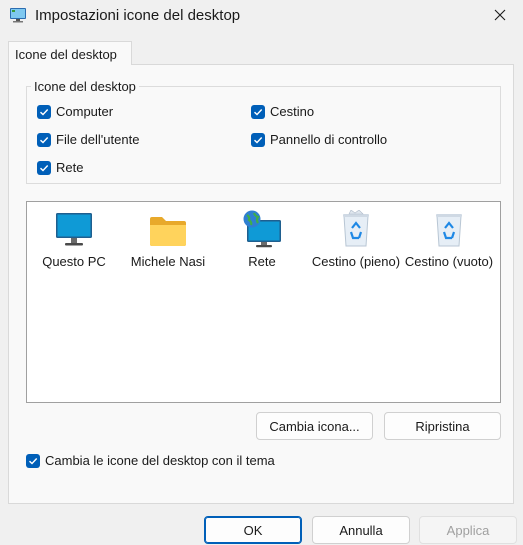 Image resolution: width=523 pixels, height=545 pixels. Describe the element at coordinates (468, 530) in the screenshot. I see `apply-button: Applica` at that location.